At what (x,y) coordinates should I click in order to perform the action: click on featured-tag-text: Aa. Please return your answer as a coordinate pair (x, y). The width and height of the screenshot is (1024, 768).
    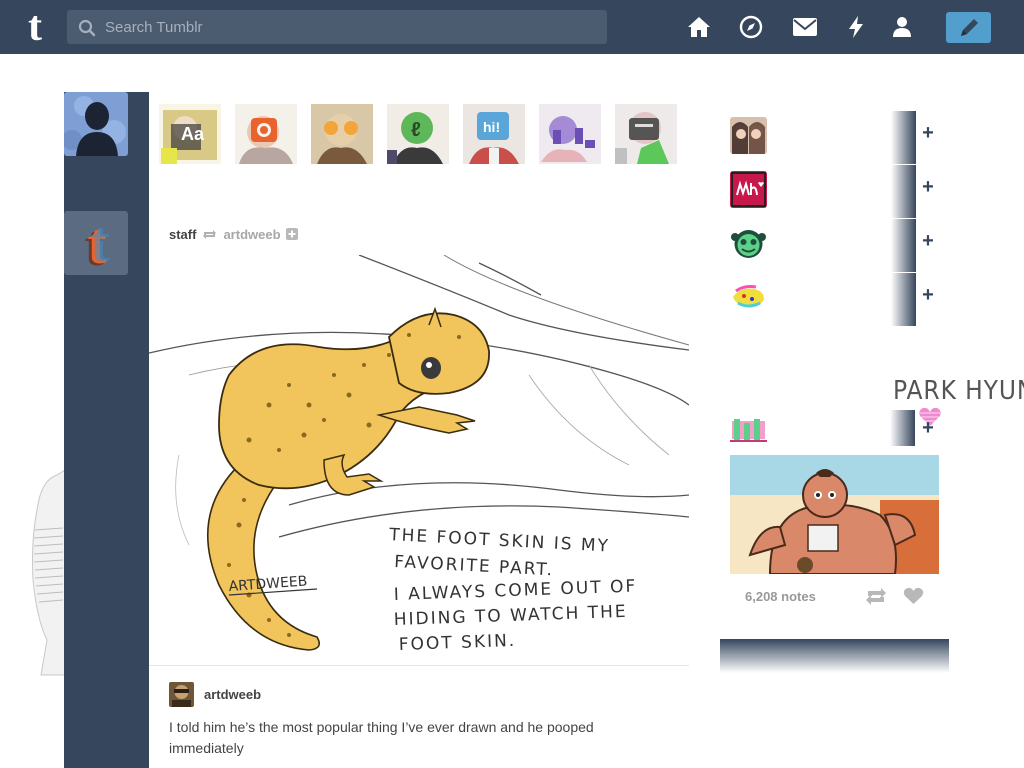
    Looking at the image, I should click on (190, 134).